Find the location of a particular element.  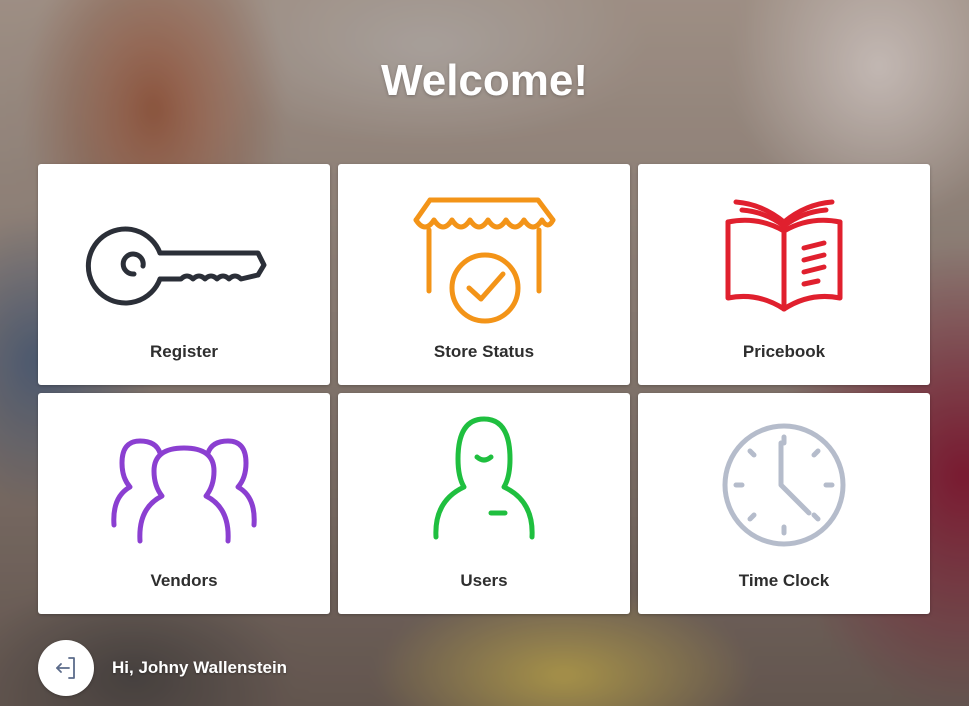

pricebook-label: Pricebook is located at coordinates (784, 351).